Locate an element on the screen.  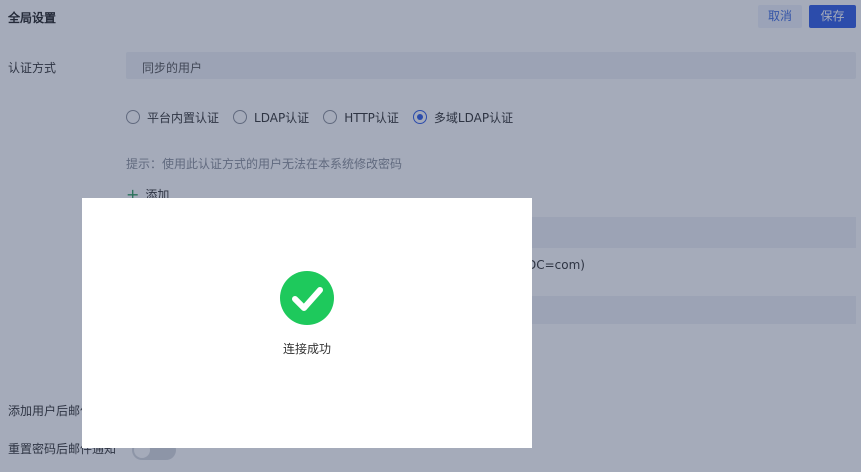
connection-success-message: 连接成功 is located at coordinates (306, 349).